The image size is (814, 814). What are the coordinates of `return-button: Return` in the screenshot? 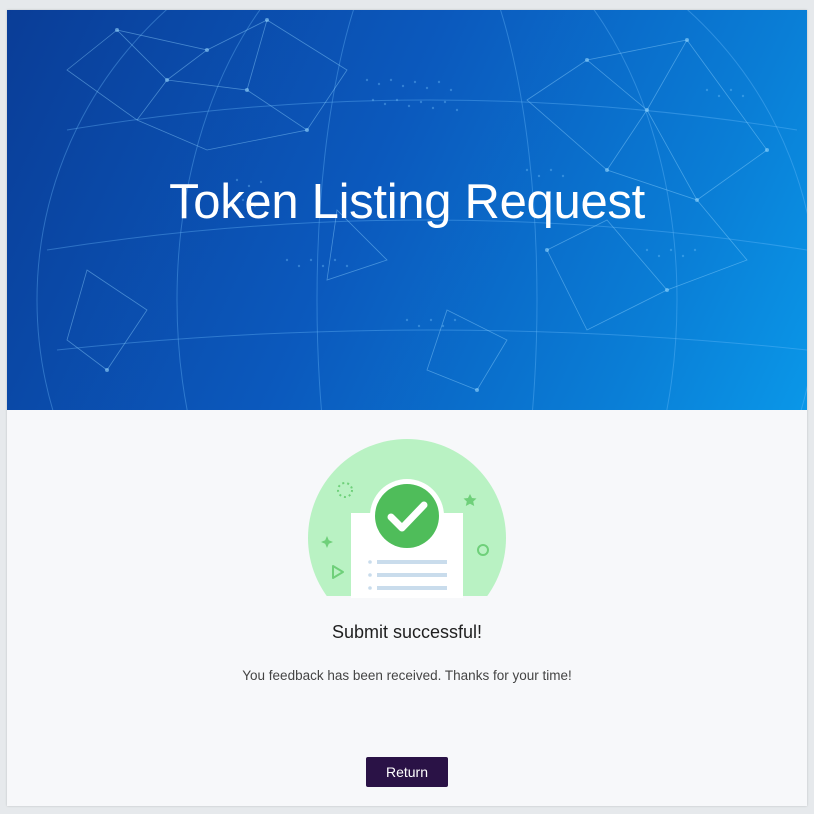 It's located at (407, 772).